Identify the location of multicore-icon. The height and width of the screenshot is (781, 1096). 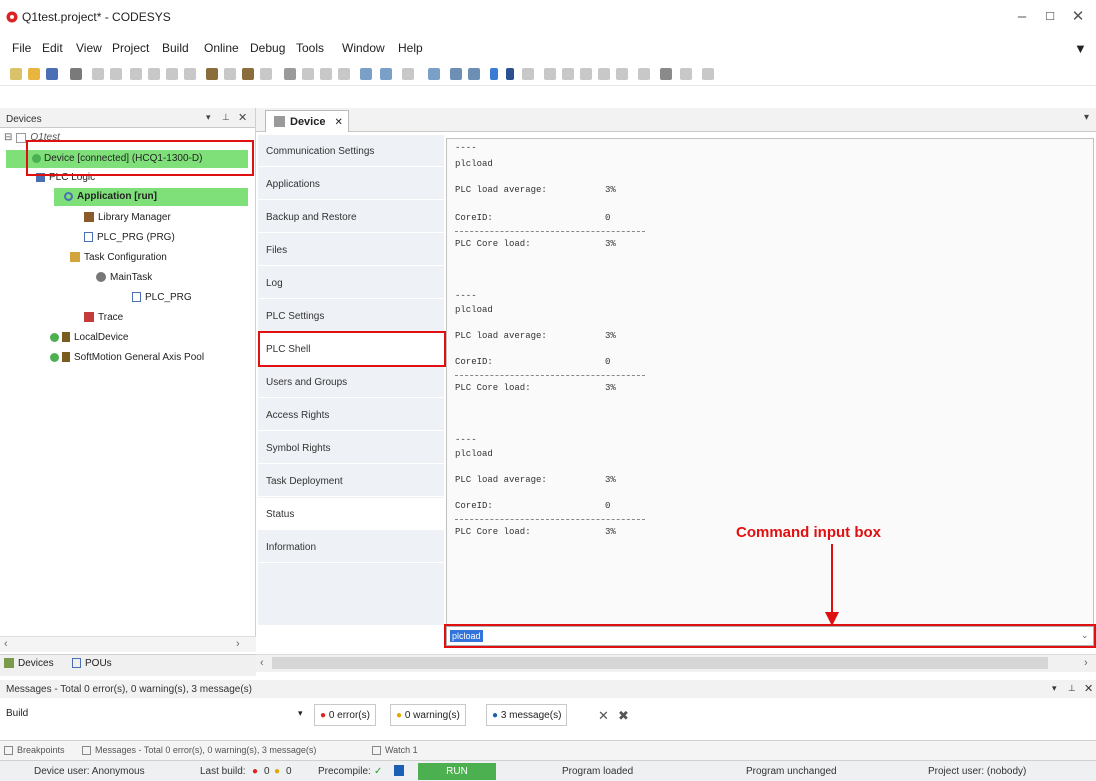
(708, 74).